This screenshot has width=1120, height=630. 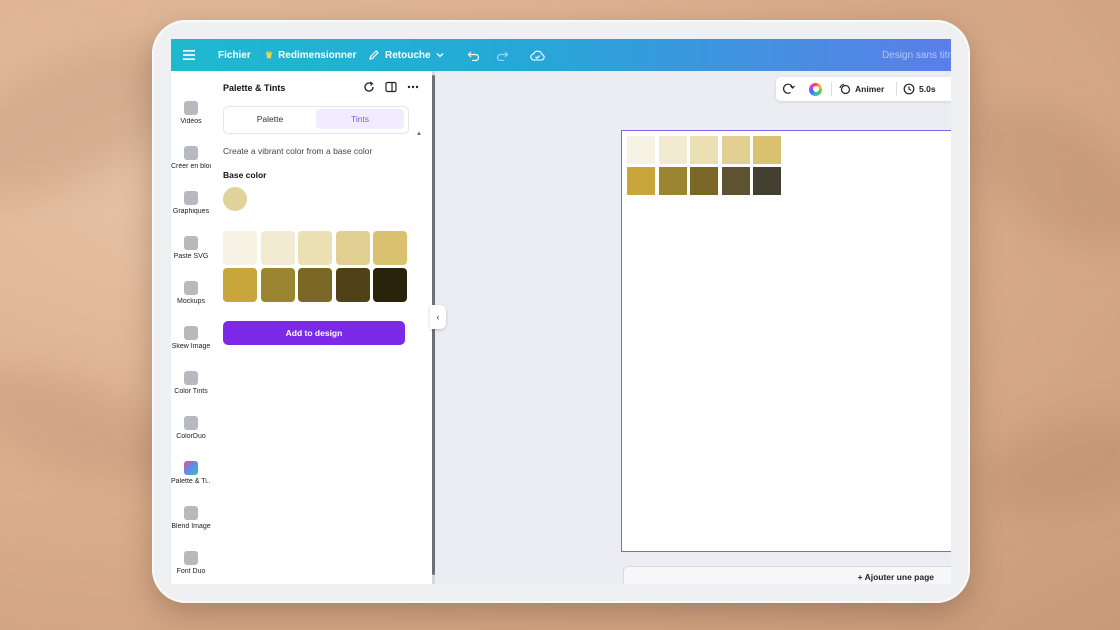 I want to click on save-status, so click(x=537, y=55).